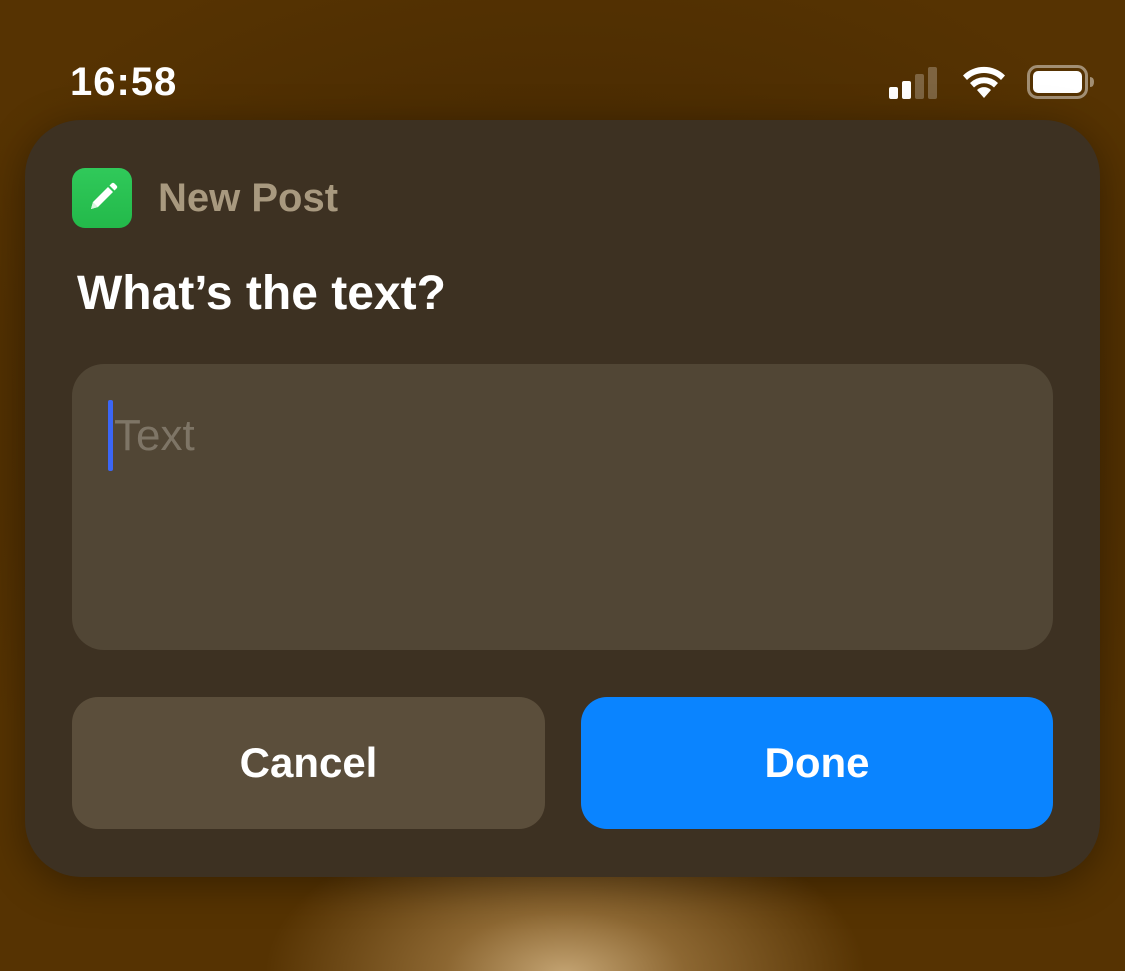 The height and width of the screenshot is (971, 1125). What do you see at coordinates (124, 82) in the screenshot?
I see `status-time: 16:58` at bounding box center [124, 82].